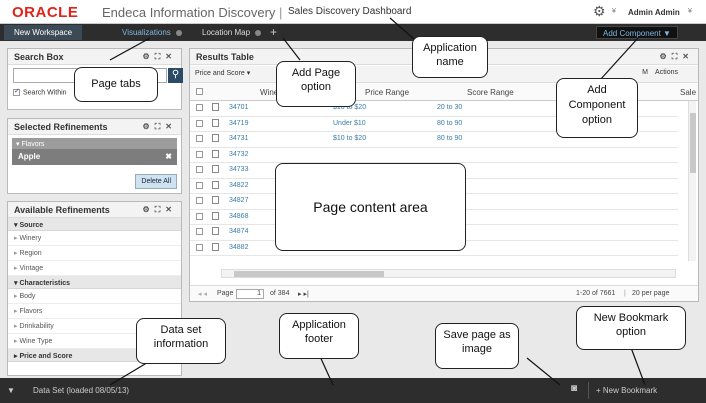 This screenshot has height=403, width=706. I want to click on cell-wine: 34733, so click(238, 169).